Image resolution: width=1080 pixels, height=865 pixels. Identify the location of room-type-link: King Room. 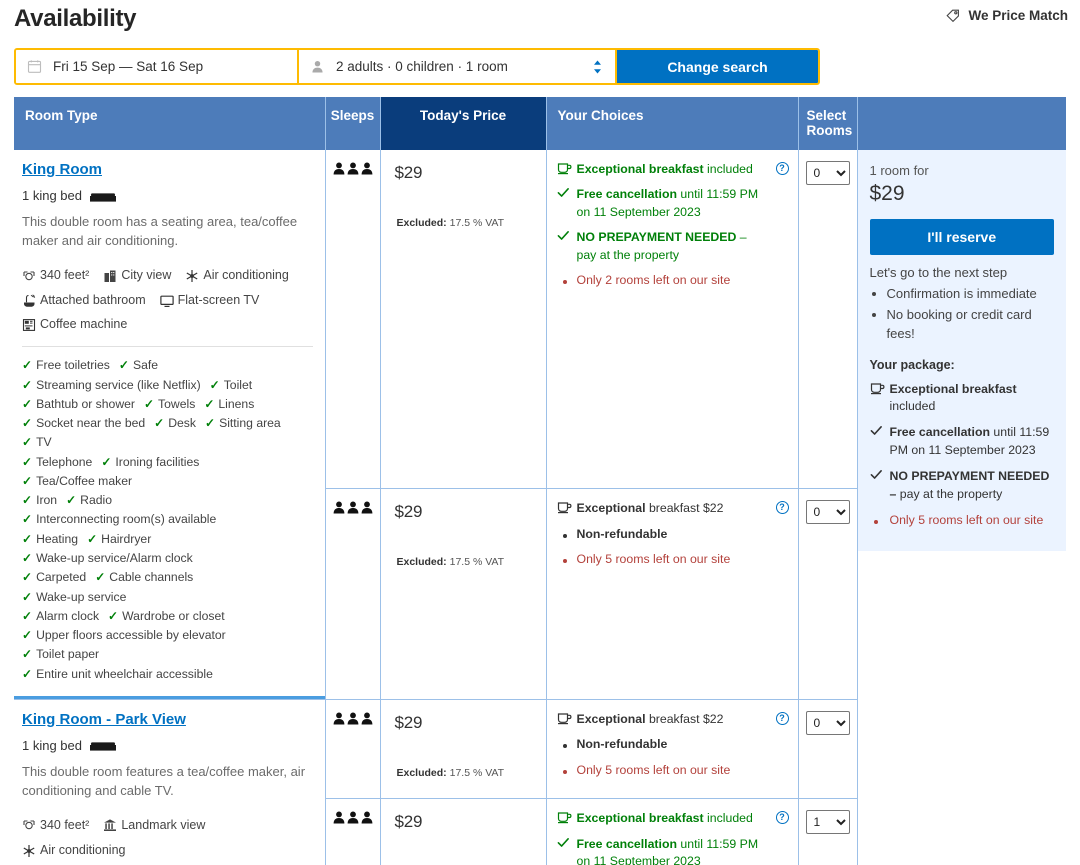
(62, 169).